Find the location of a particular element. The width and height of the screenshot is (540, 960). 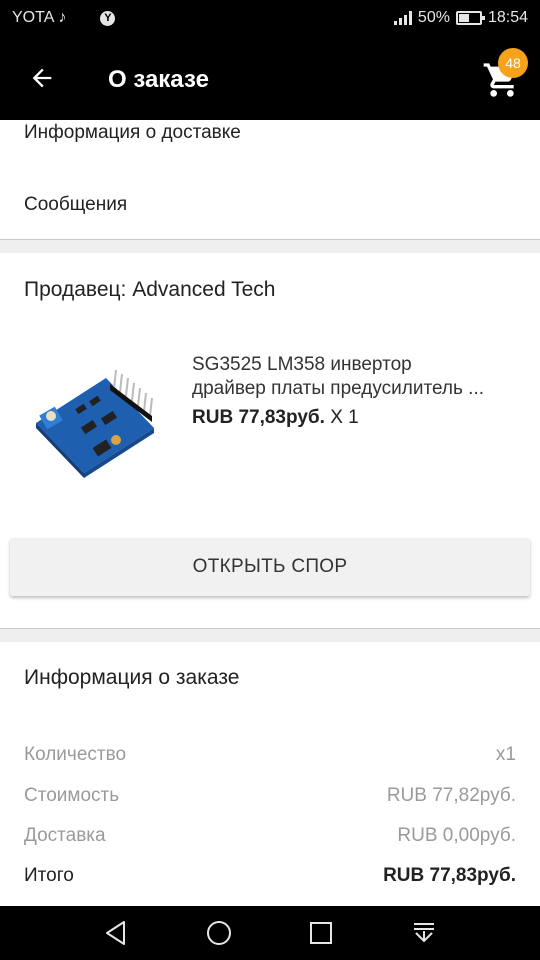

product-price: RUB 77,83руб. is located at coordinates (258, 417).